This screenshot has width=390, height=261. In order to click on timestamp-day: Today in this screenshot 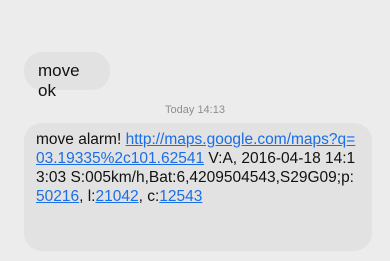, I will do `click(180, 110)`.